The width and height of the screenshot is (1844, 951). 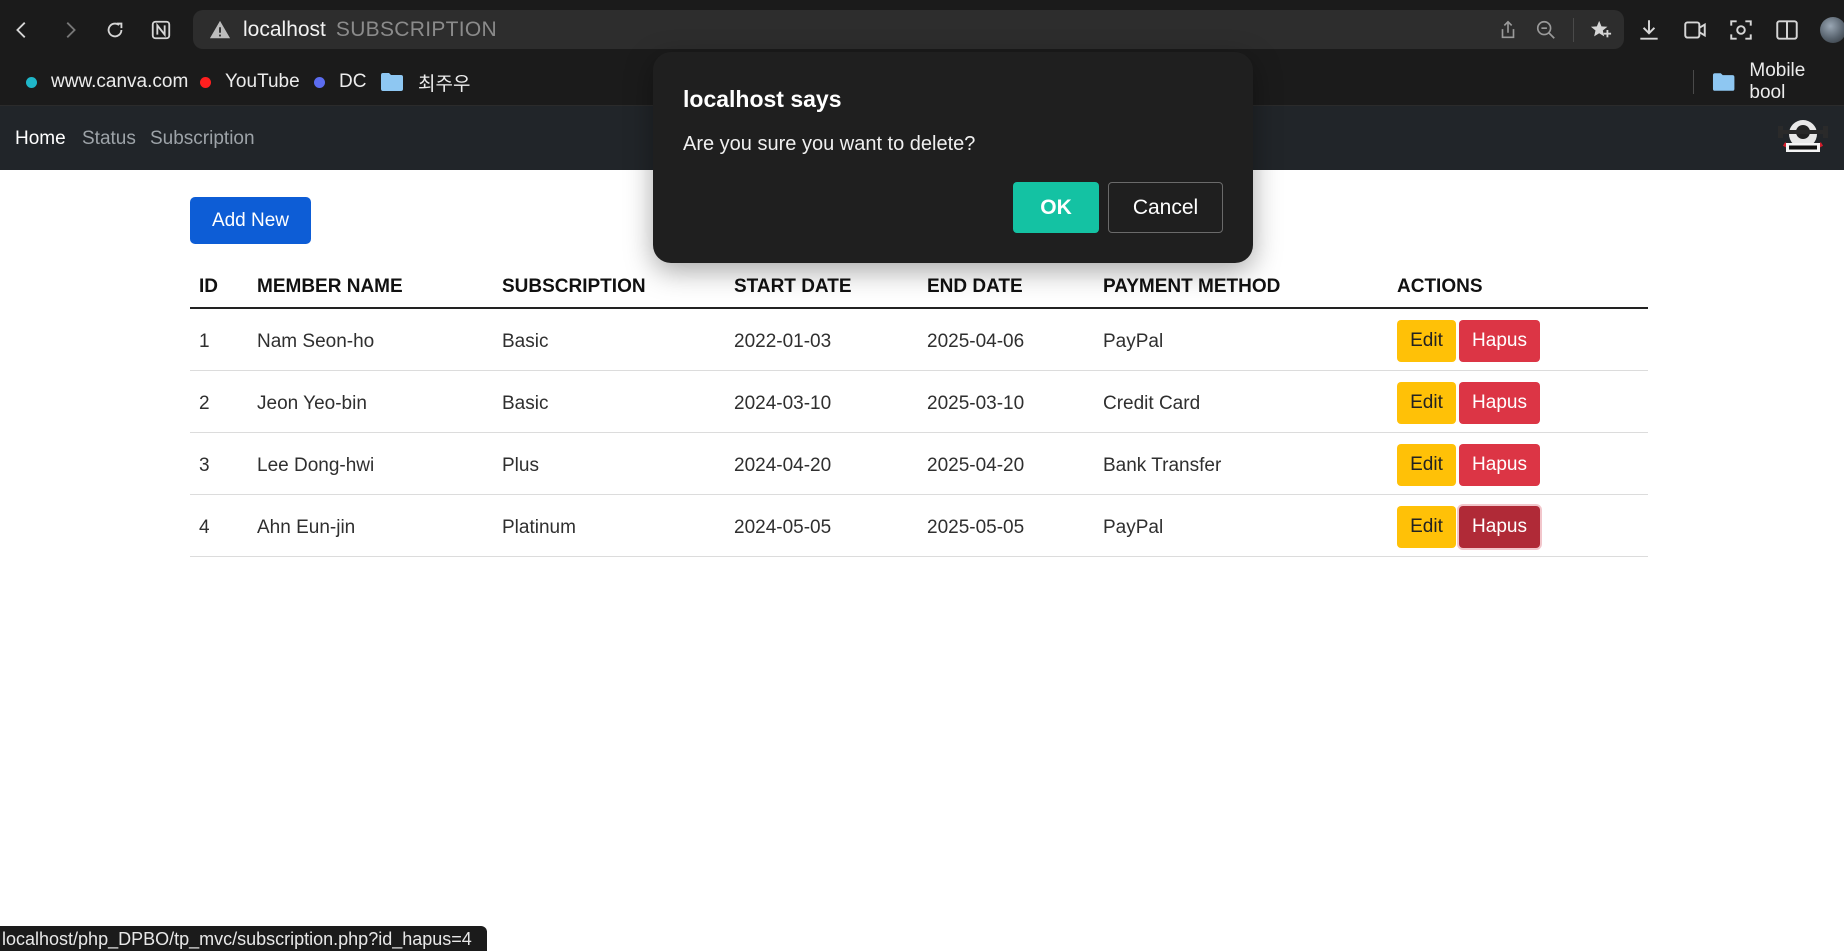 I want to click on warning-icon, so click(x=220, y=29).